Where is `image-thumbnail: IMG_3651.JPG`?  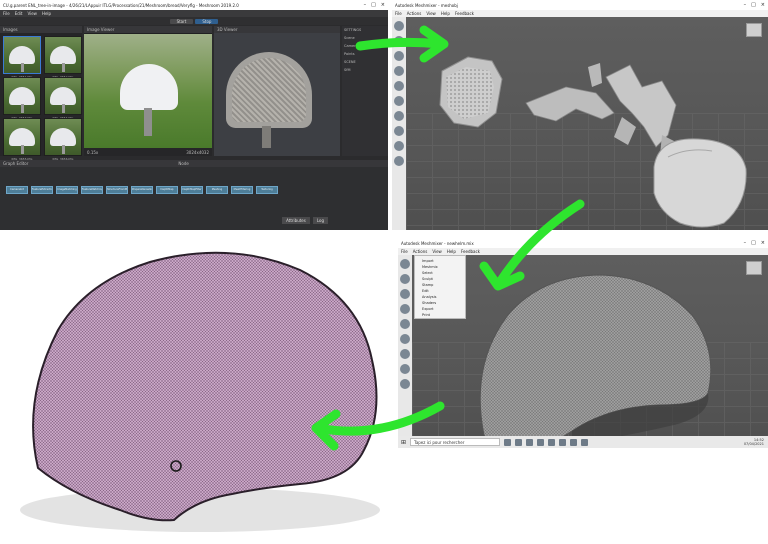 image-thumbnail: IMG_3651.JPG is located at coordinates (22, 57).